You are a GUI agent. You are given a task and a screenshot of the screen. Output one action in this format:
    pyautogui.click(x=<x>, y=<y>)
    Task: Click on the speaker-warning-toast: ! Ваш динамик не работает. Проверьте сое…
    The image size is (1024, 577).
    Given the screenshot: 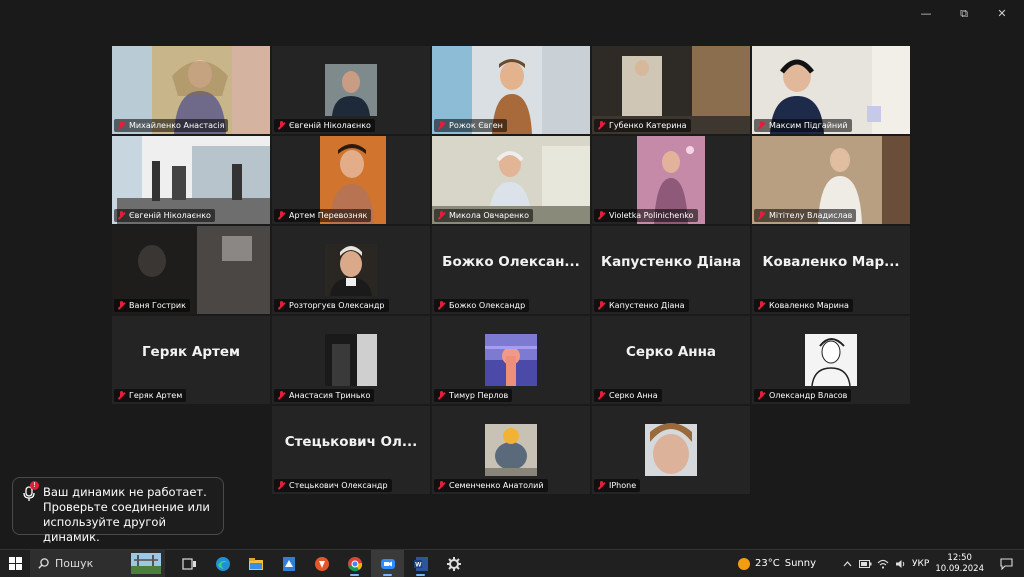 What is the action you would take?
    pyautogui.click(x=118, y=510)
    